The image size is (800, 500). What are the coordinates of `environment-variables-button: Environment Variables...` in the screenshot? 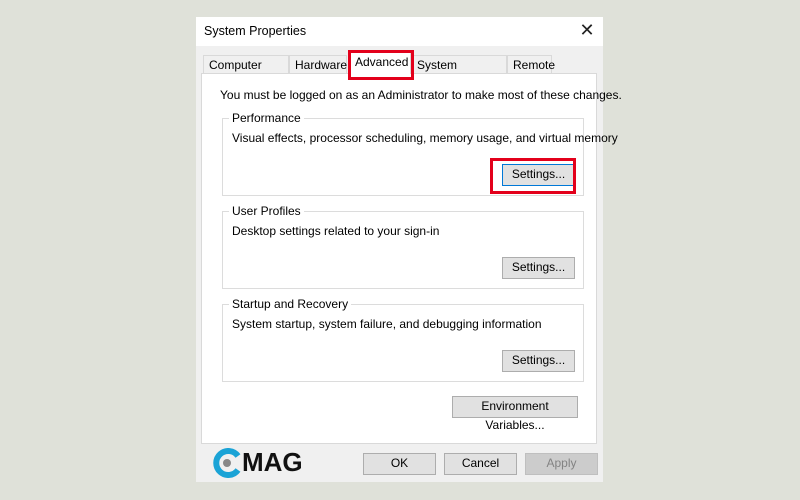 It's located at (515, 414).